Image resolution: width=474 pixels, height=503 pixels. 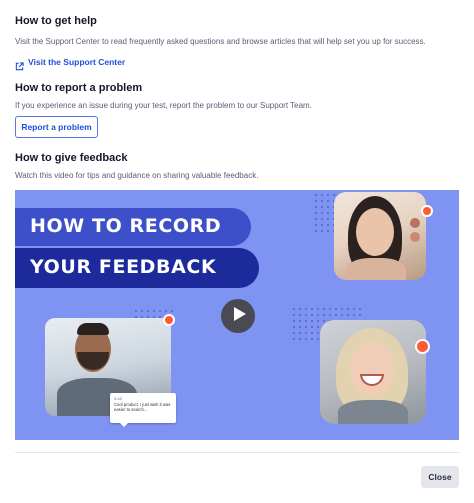 I want to click on support-center-link-label: Visit the Support Center, so click(x=77, y=62).